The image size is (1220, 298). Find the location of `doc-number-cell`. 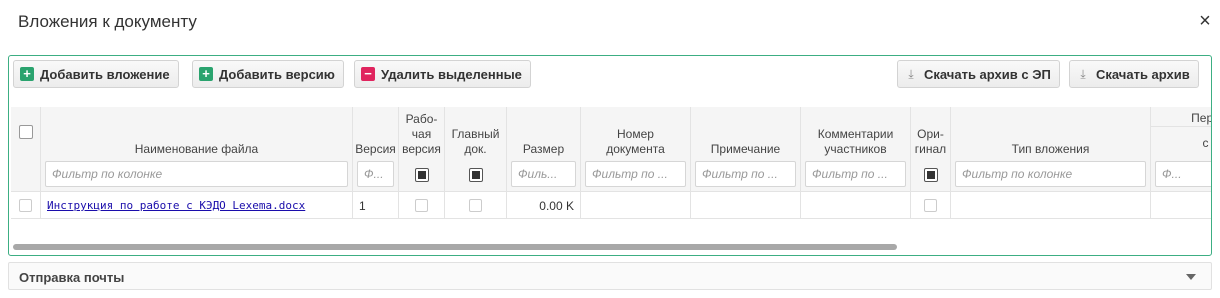

doc-number-cell is located at coordinates (636, 205).